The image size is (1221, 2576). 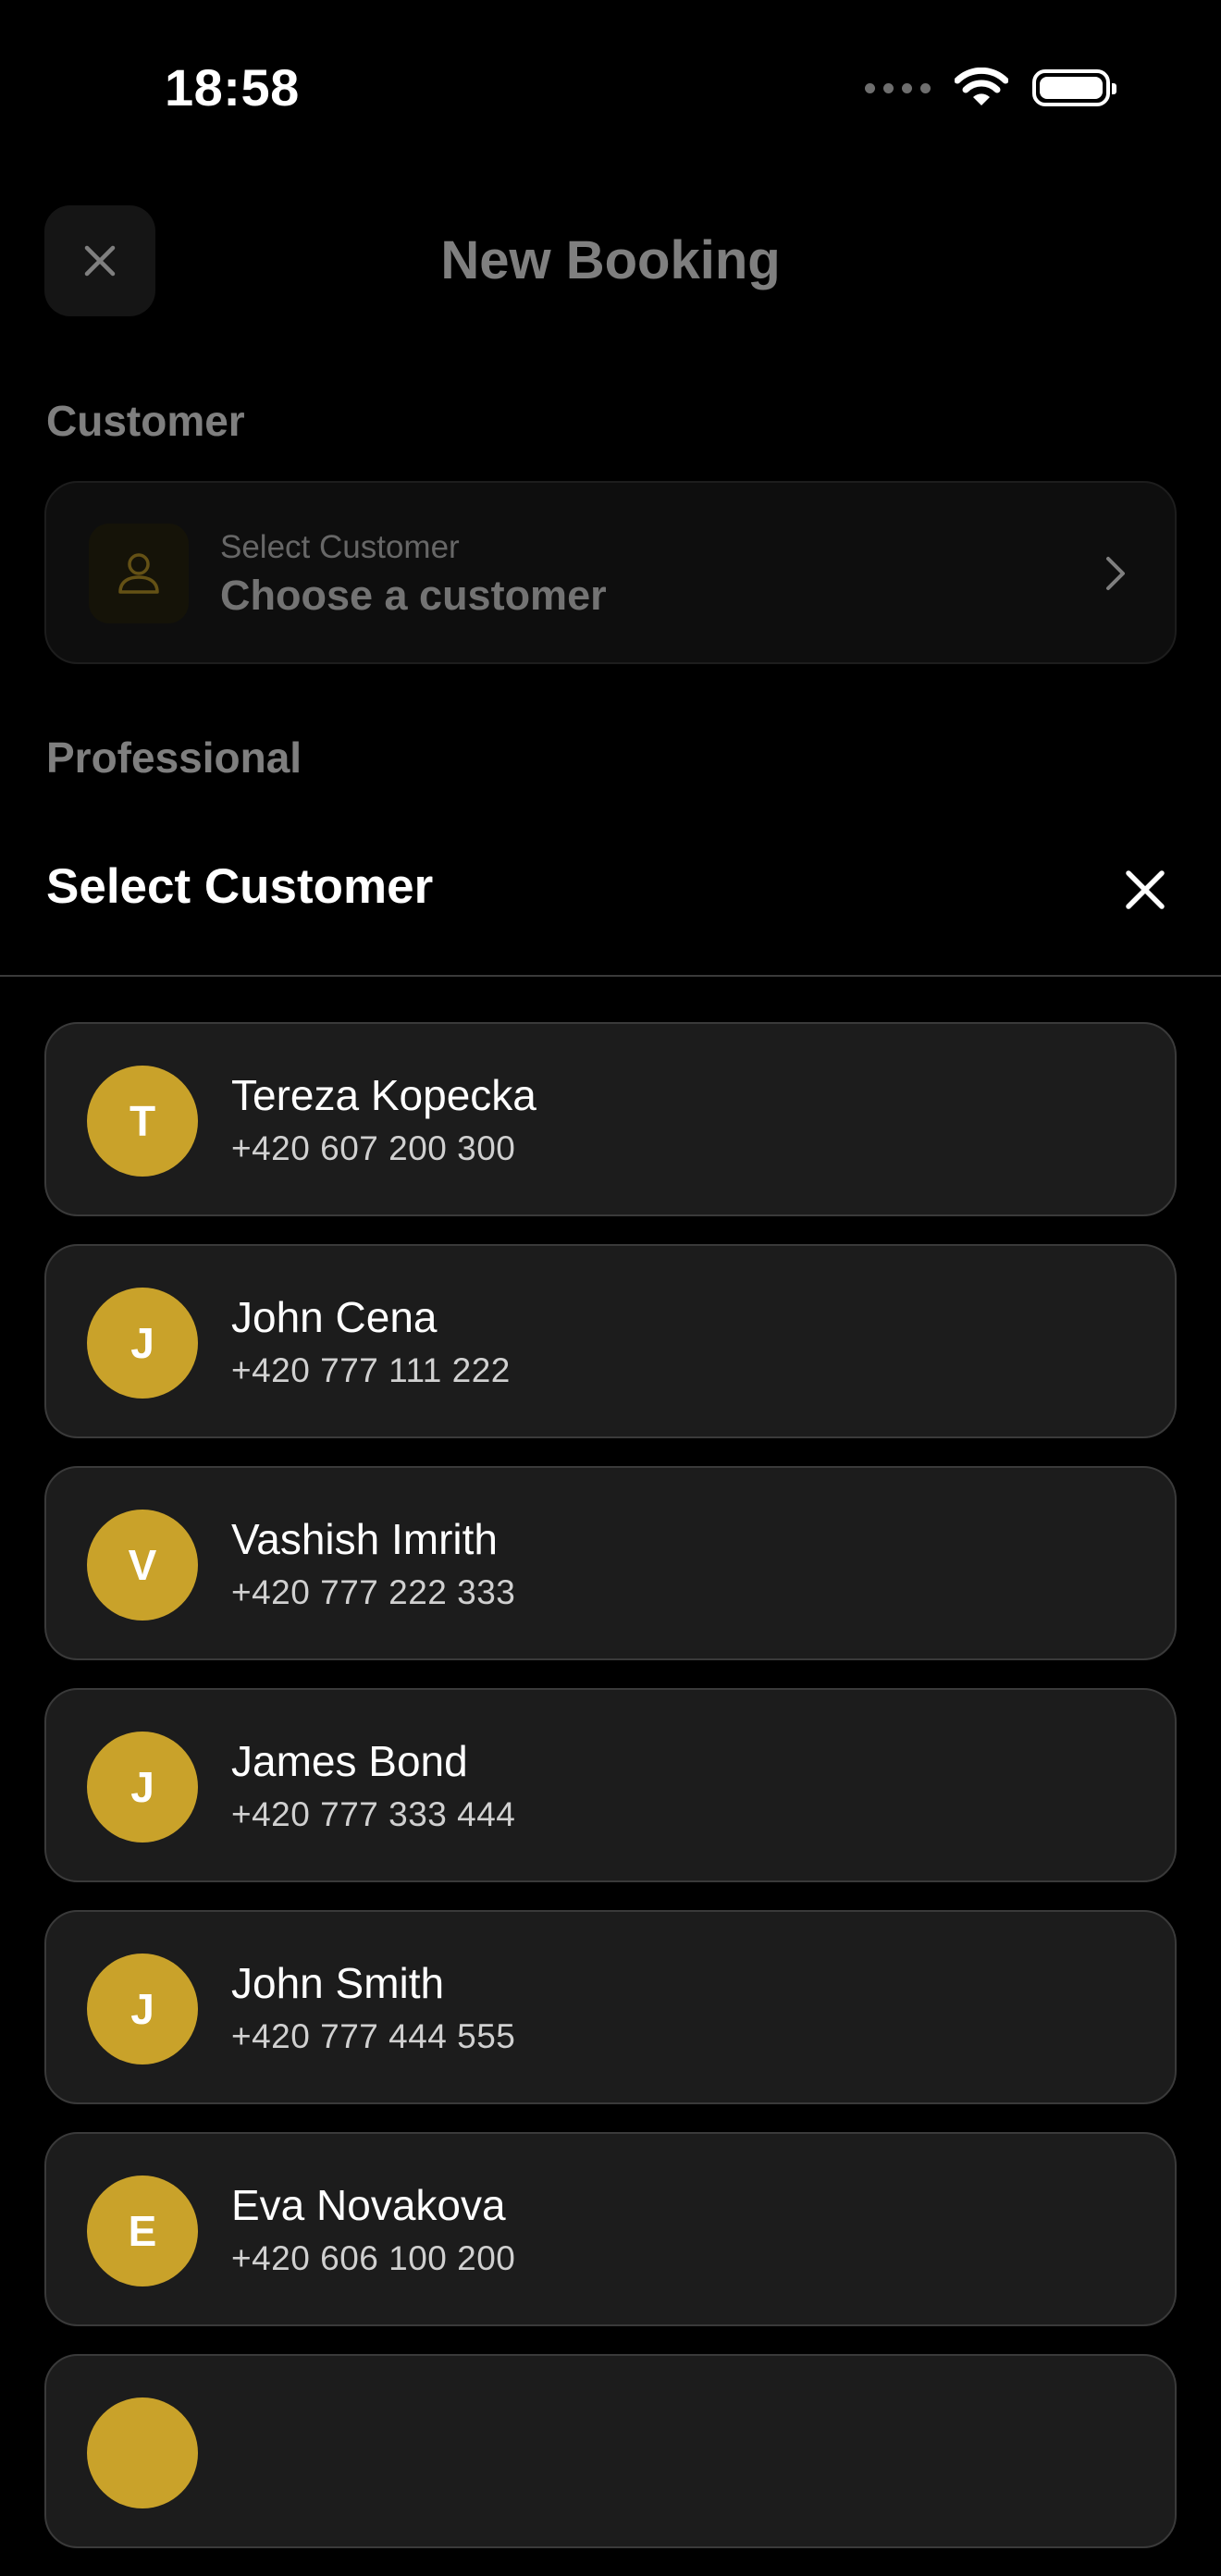 What do you see at coordinates (240, 886) in the screenshot?
I see `sheet-title: Select Customer` at bounding box center [240, 886].